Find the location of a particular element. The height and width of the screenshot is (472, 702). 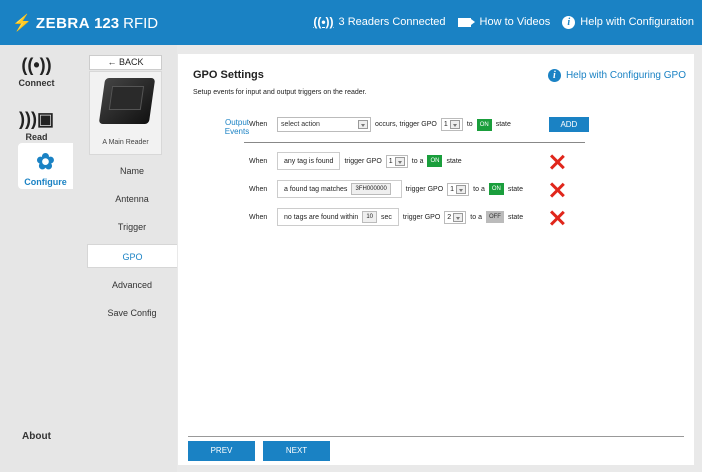

video-camera-icon is located at coordinates (466, 22).